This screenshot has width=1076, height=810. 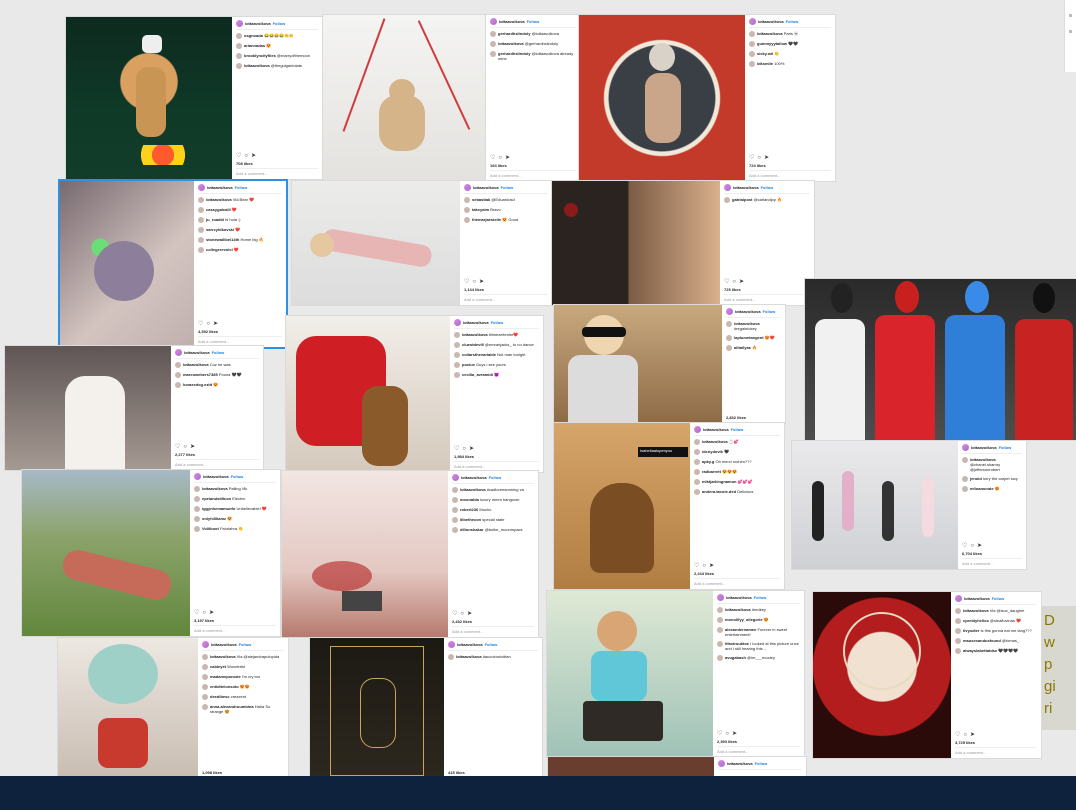 I want to click on scrollbar, so click(x=1070, y=36).